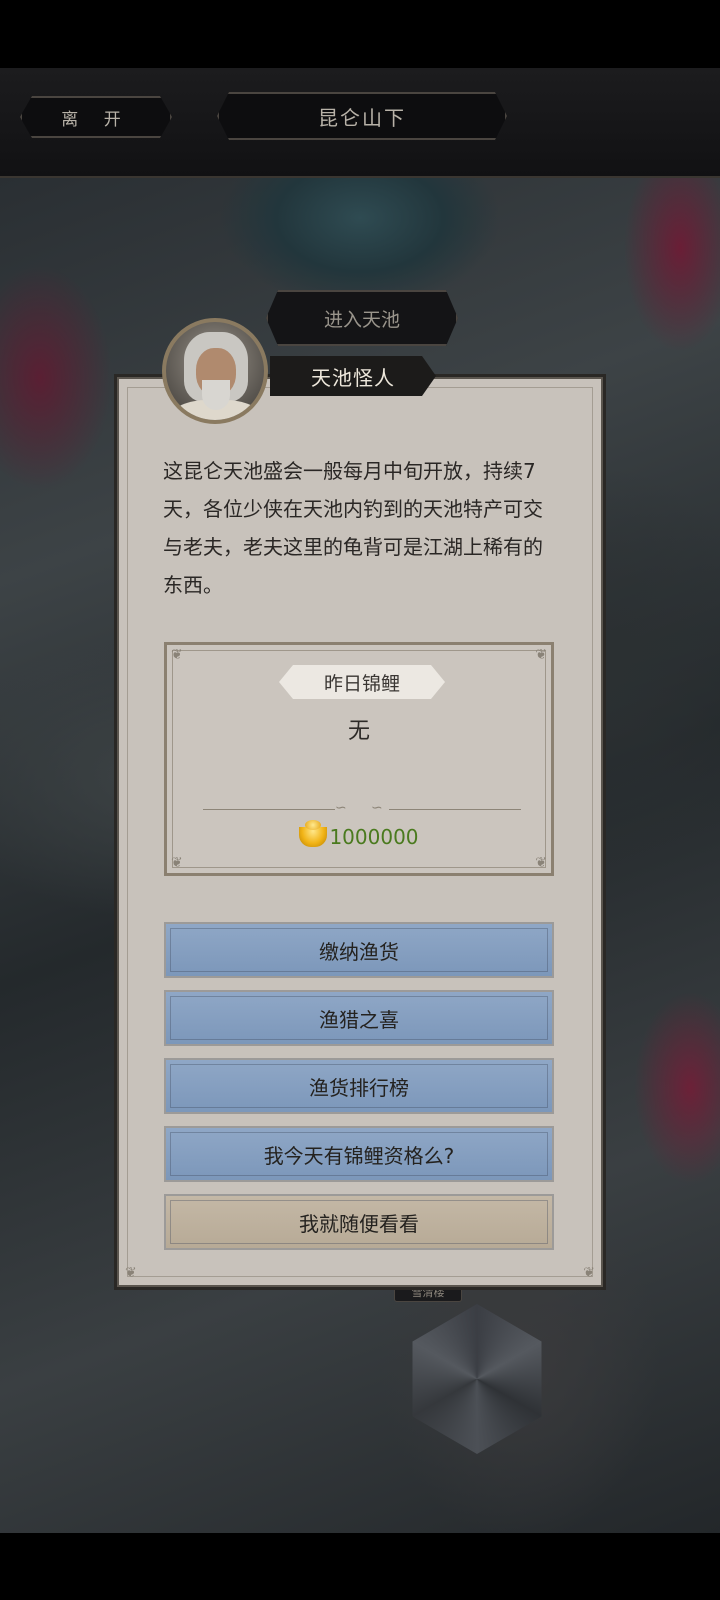  What do you see at coordinates (455, 809) in the screenshot?
I see `divider-right` at bounding box center [455, 809].